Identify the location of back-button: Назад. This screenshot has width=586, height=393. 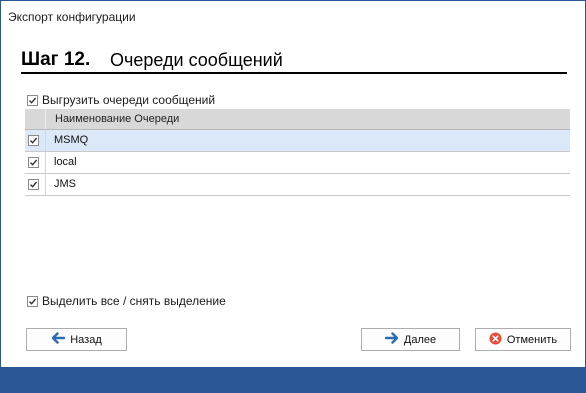
(76, 339).